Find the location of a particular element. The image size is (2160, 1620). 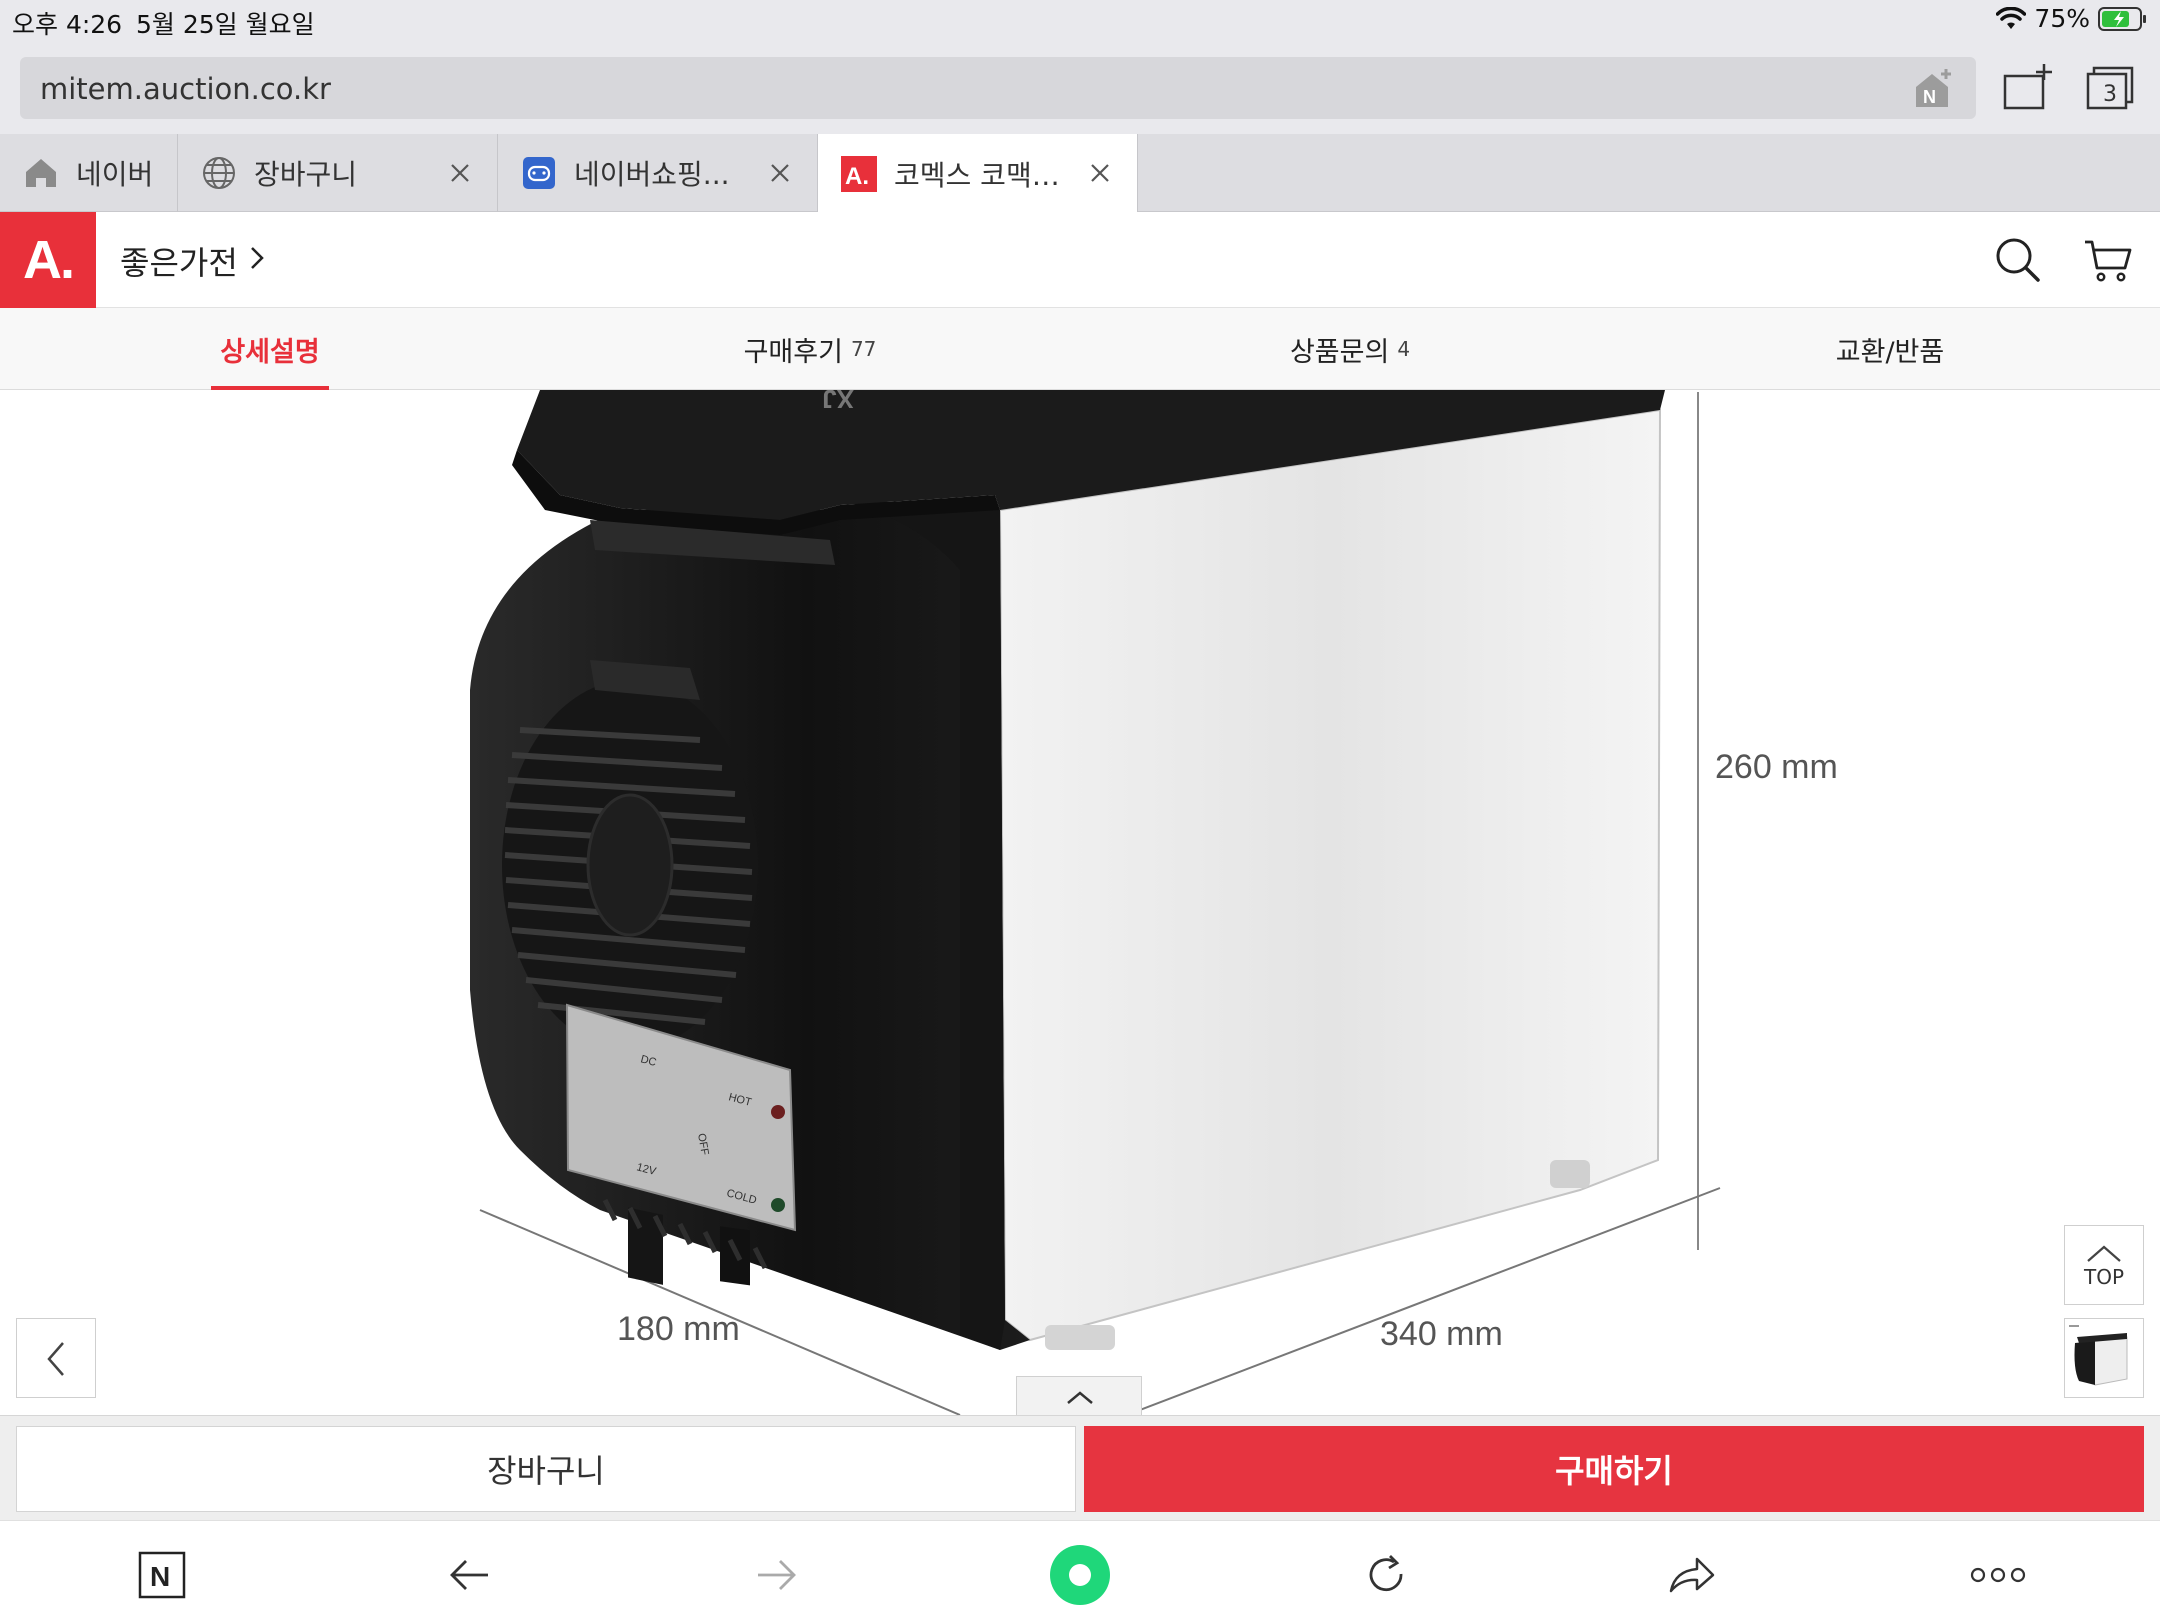

status-bar: 오후 4:26 5월 25일 월요일 75% is located at coordinates (1080, 20).